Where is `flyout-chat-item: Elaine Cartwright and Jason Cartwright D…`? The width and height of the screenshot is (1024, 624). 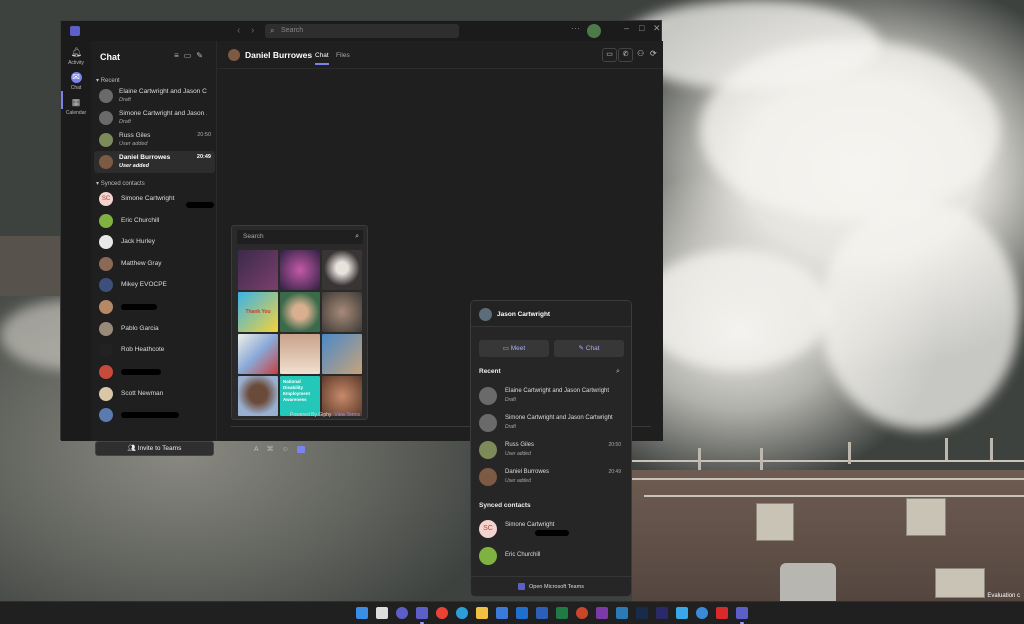
flyout-chat-item: Elaine Cartwright and Jason Cartwright D… is located at coordinates (552, 396).